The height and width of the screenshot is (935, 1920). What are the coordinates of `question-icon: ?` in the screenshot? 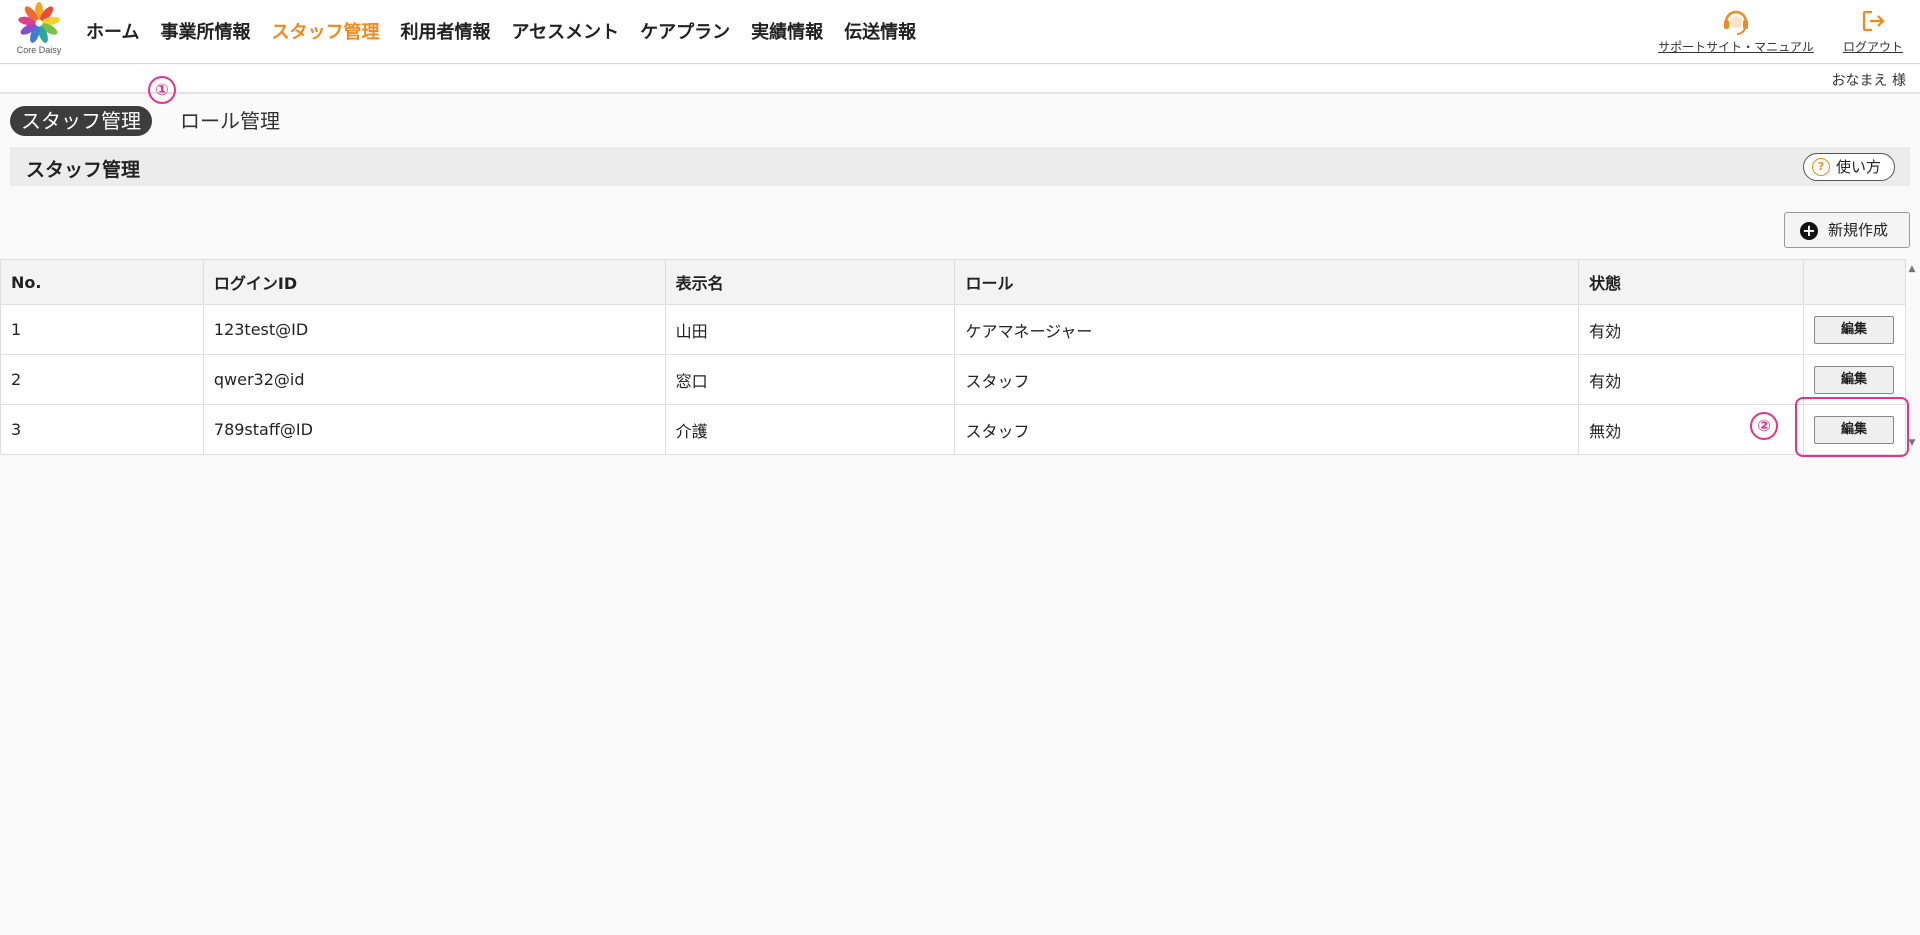 It's located at (1821, 167).